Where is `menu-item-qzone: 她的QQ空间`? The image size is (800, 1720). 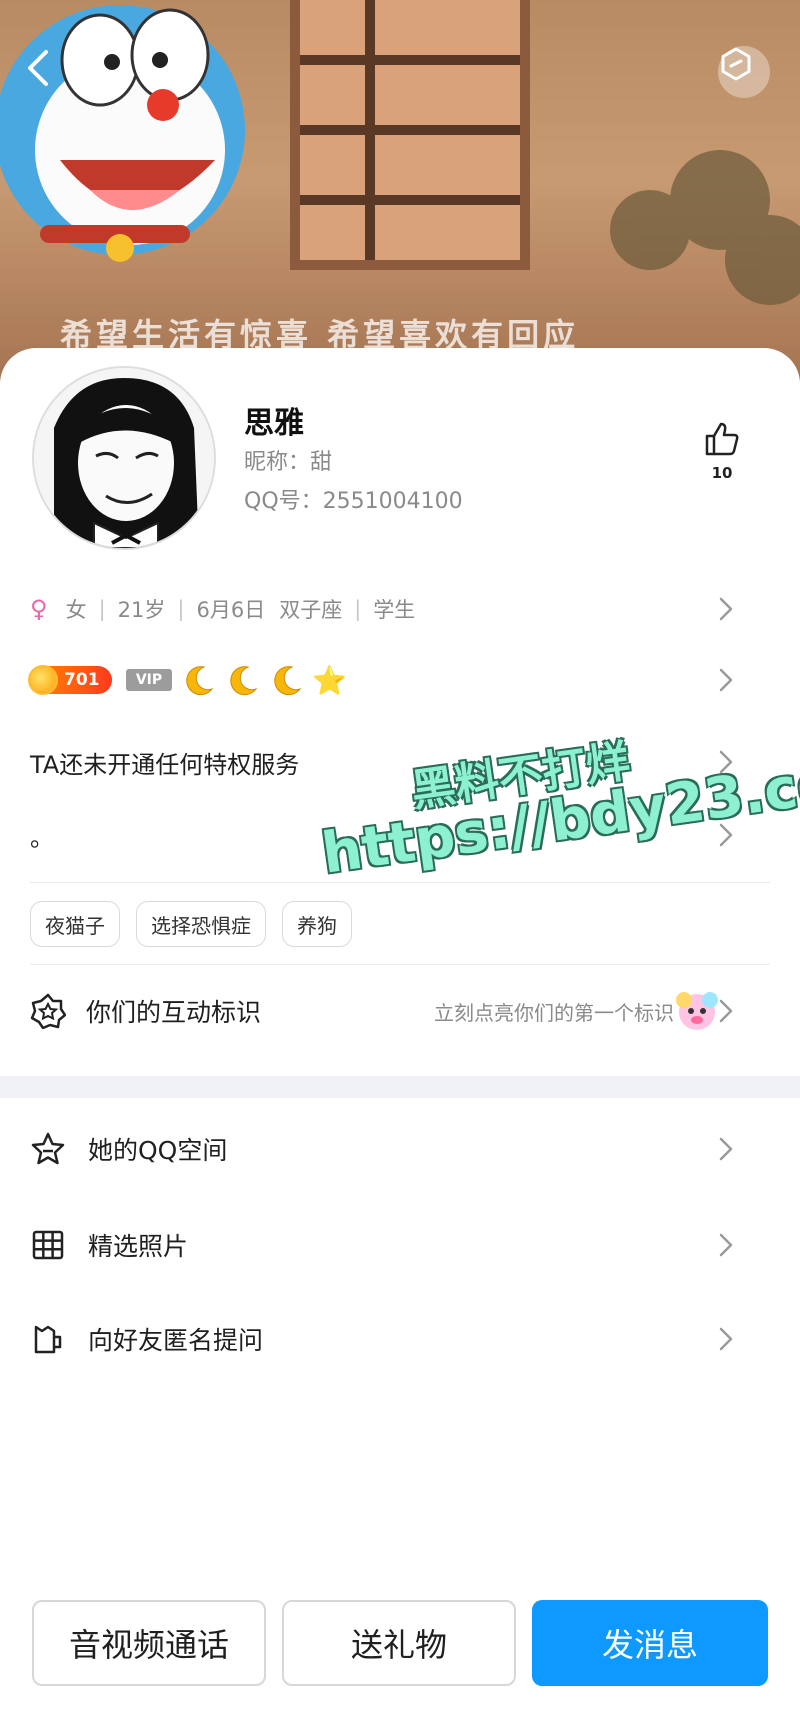
menu-item-qzone: 她的QQ空间 is located at coordinates (400, 1149).